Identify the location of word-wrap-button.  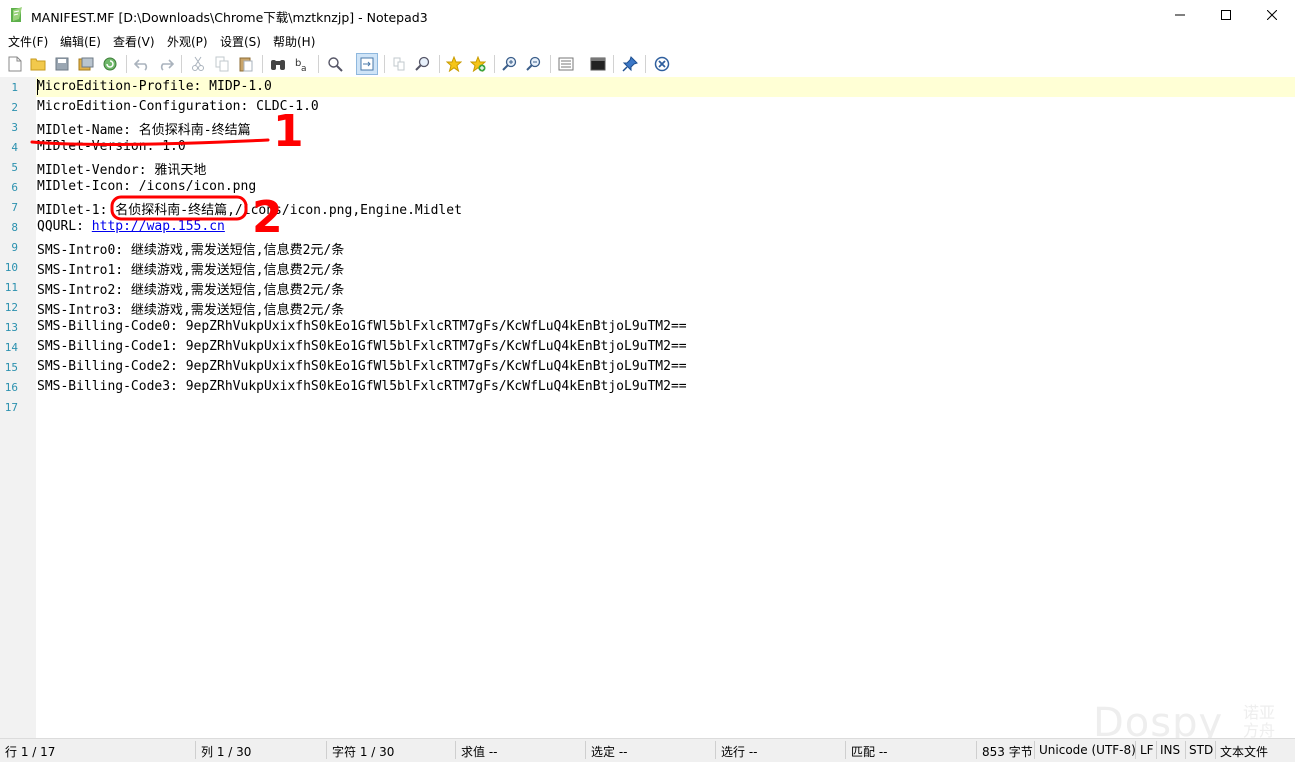
(367, 64).